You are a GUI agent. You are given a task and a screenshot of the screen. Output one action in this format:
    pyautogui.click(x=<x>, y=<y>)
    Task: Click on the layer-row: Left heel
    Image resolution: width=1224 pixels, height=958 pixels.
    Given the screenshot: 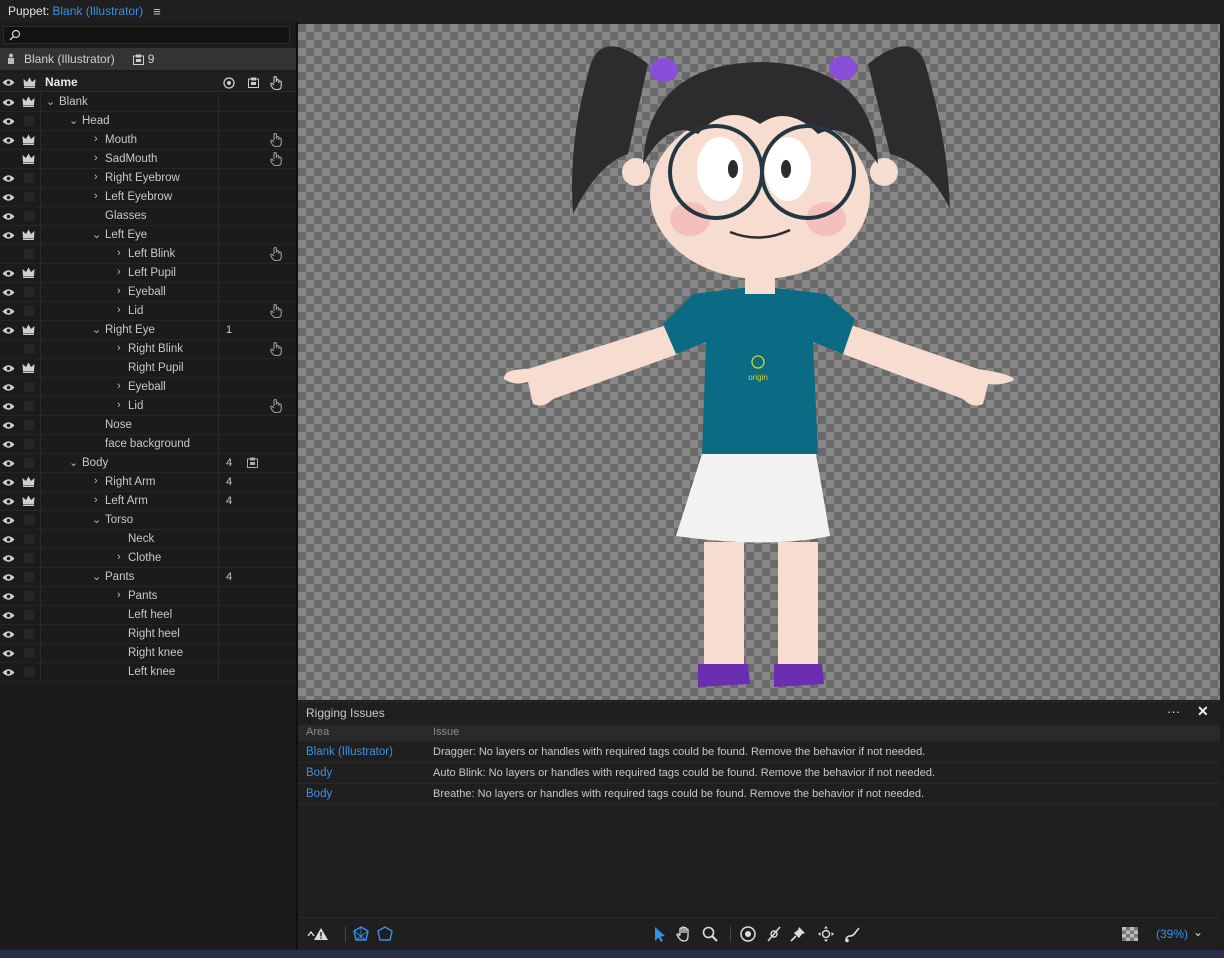 What is the action you would take?
    pyautogui.click(x=148, y=615)
    